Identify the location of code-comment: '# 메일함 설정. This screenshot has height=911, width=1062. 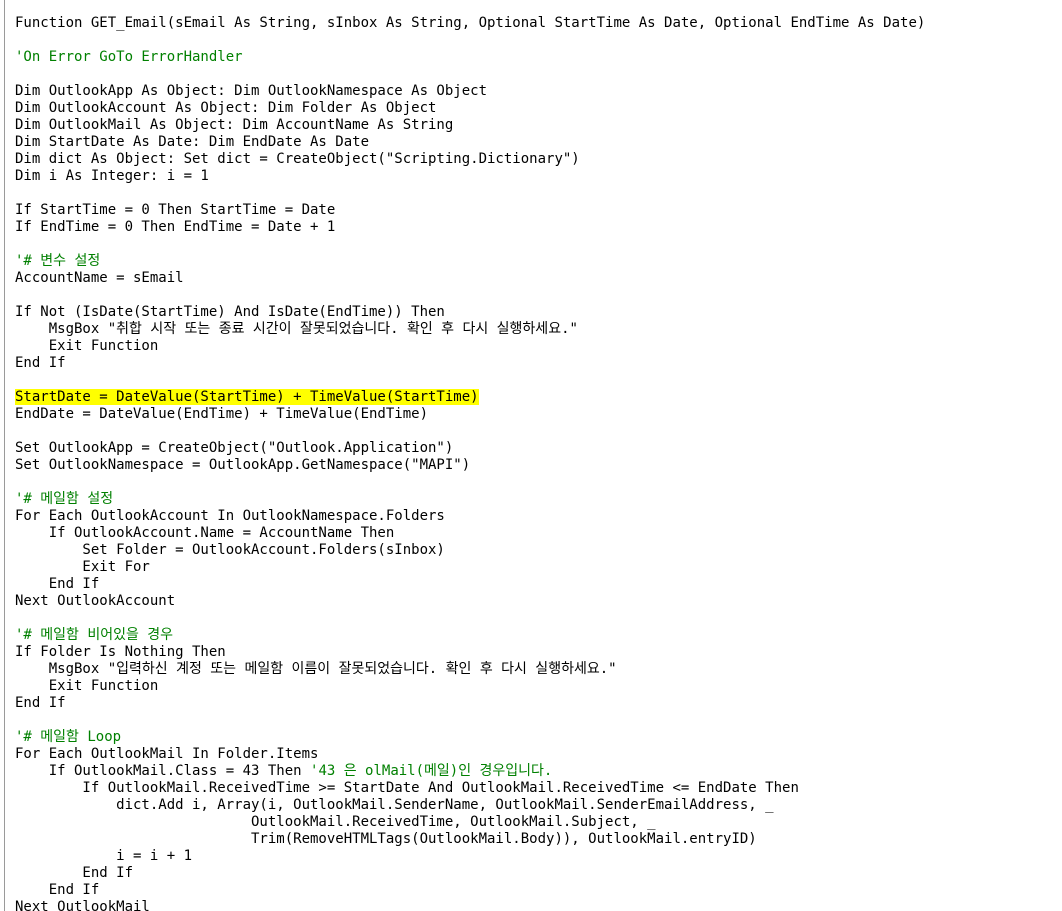
(64, 499).